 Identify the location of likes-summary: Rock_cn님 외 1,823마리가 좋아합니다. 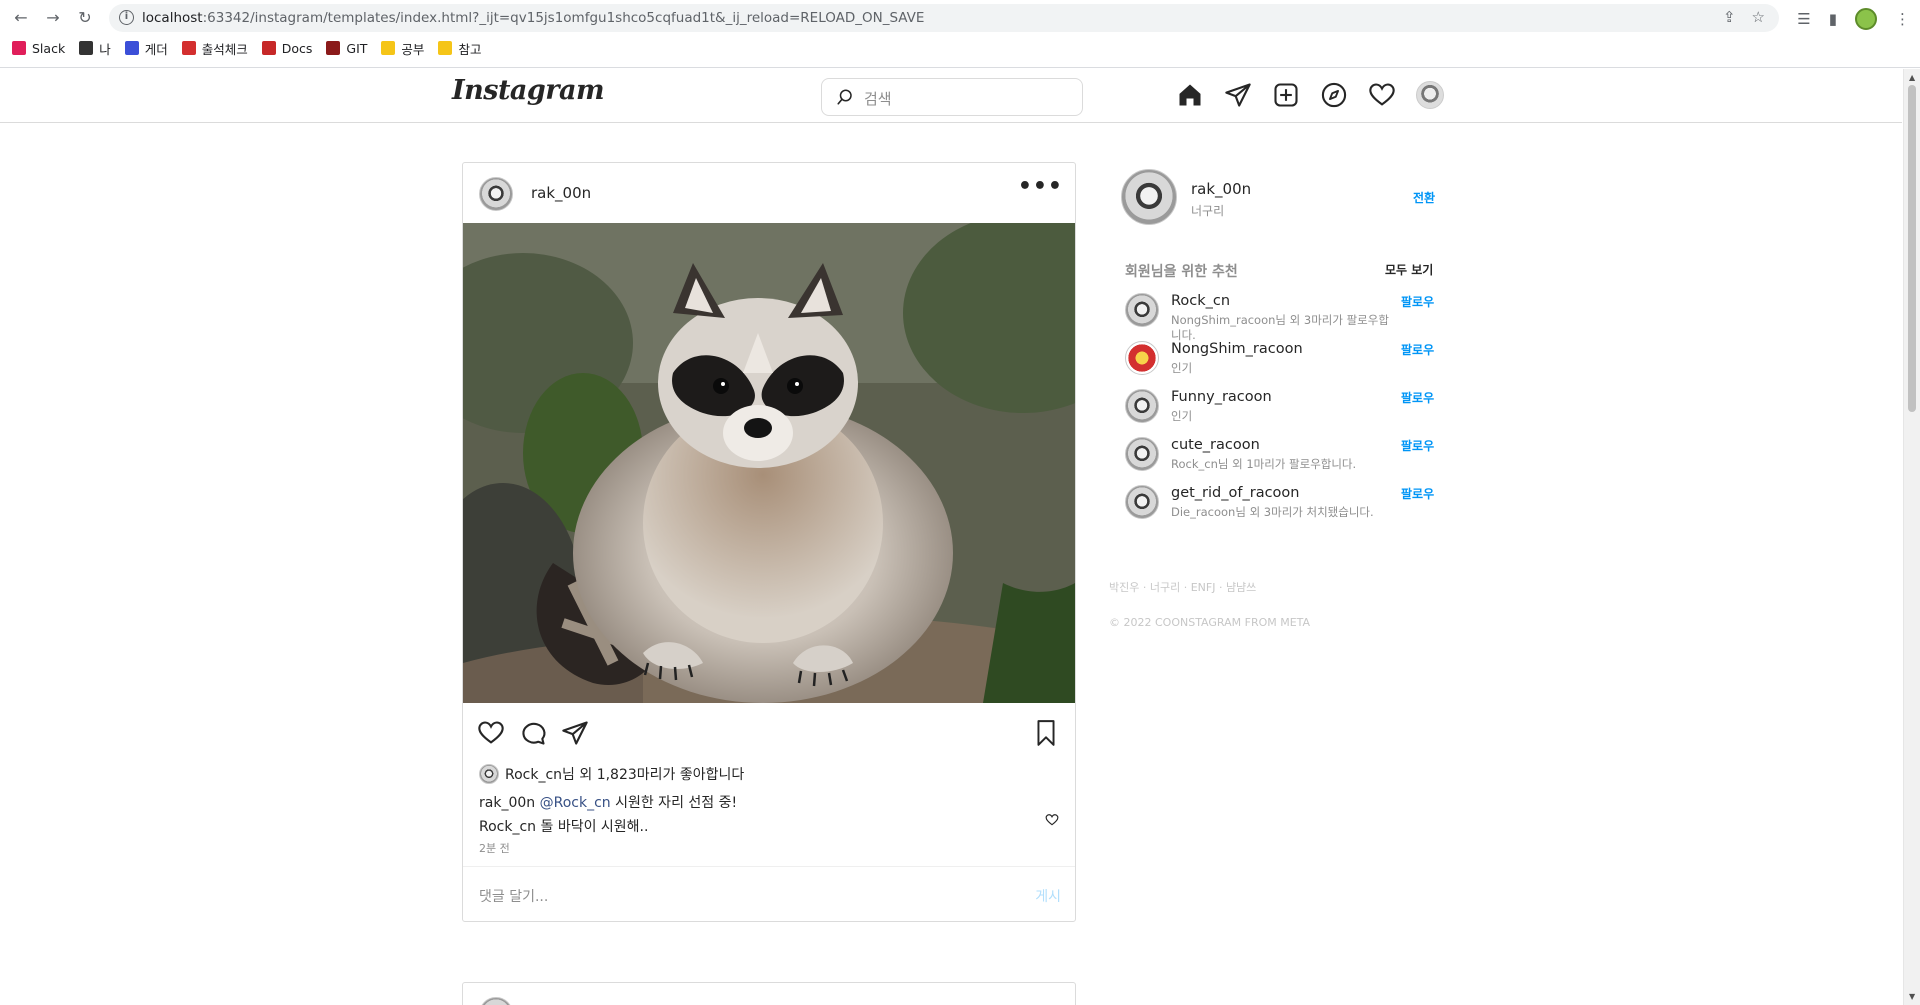
(611, 774).